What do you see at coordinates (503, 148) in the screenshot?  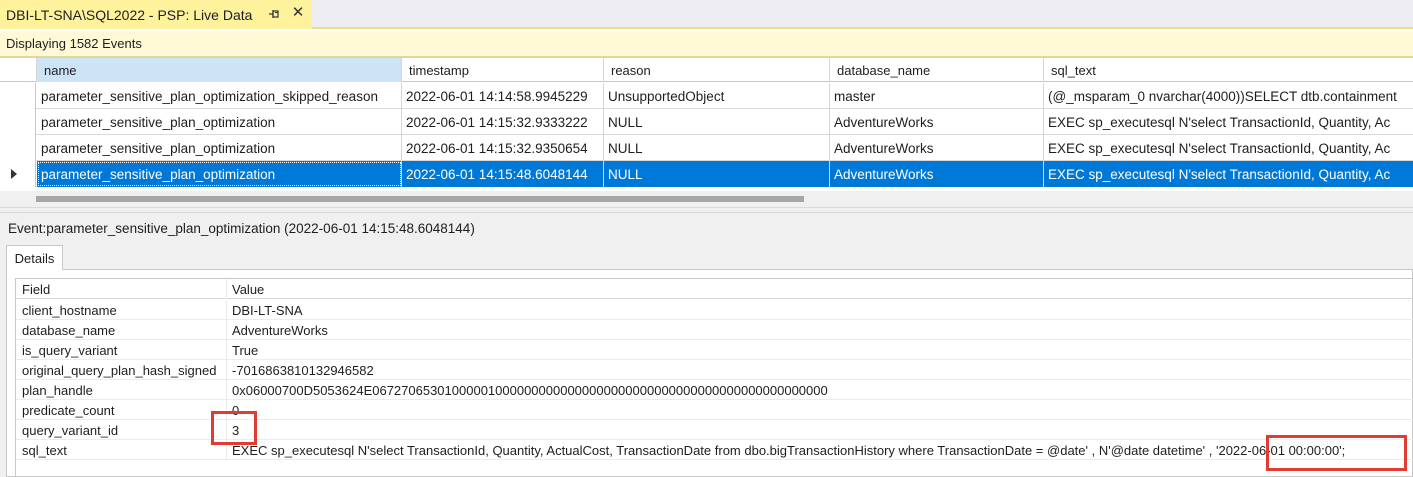 I see `cell-timestamp: 2022-06-01 14:15:32.9350654` at bounding box center [503, 148].